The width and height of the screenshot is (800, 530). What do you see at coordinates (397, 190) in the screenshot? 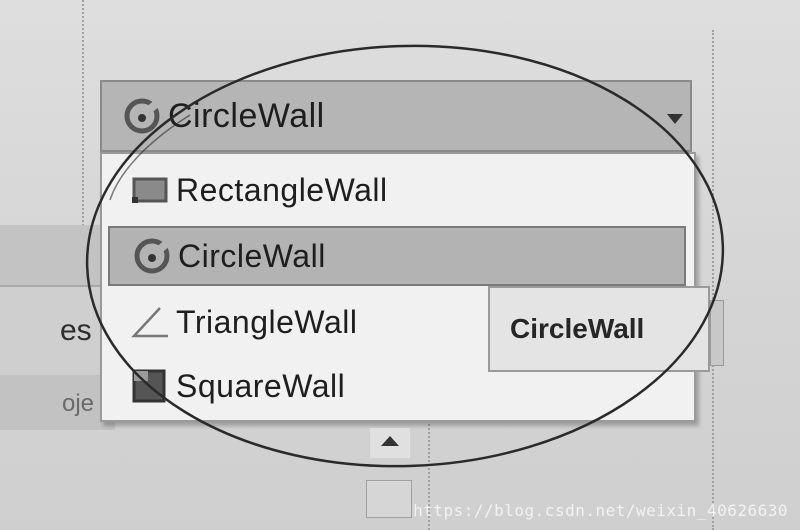
I see `dropdown-item-rectangle-wall: RectangleWall` at bounding box center [397, 190].